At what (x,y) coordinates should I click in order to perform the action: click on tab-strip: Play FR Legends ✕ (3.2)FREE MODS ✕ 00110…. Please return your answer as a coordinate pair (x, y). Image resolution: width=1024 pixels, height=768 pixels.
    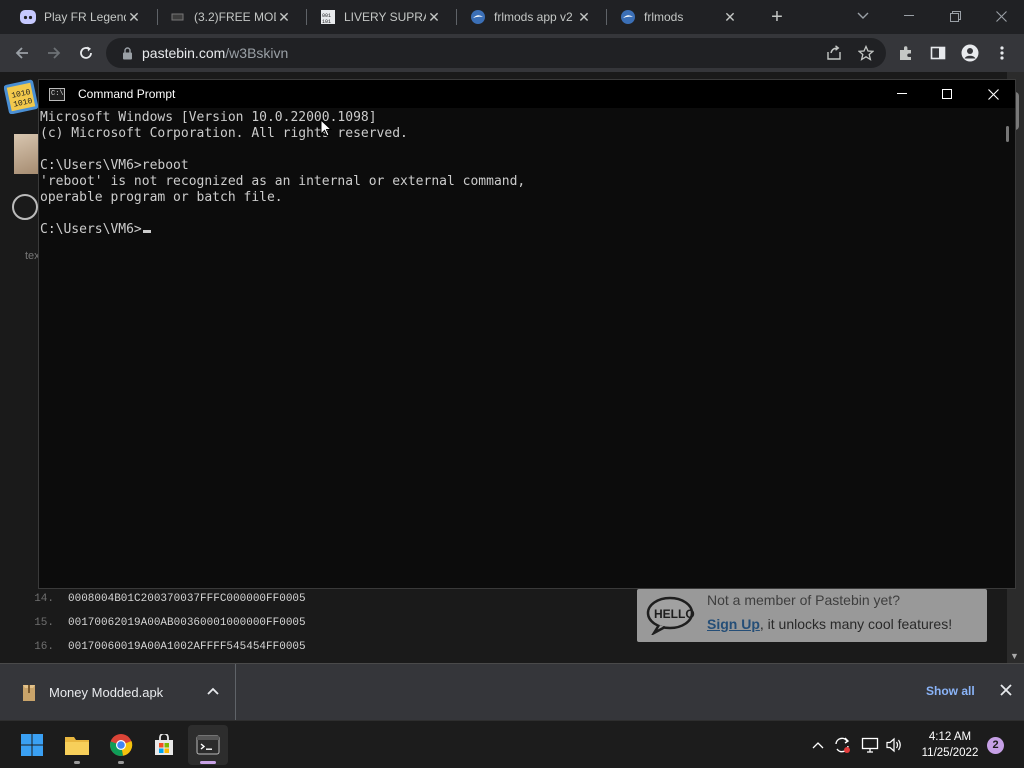
    Looking at the image, I should click on (512, 17).